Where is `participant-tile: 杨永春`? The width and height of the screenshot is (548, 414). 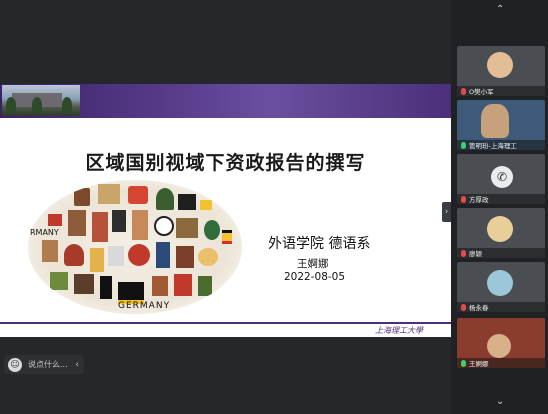
participant-tile: 杨永春 is located at coordinates (501, 287).